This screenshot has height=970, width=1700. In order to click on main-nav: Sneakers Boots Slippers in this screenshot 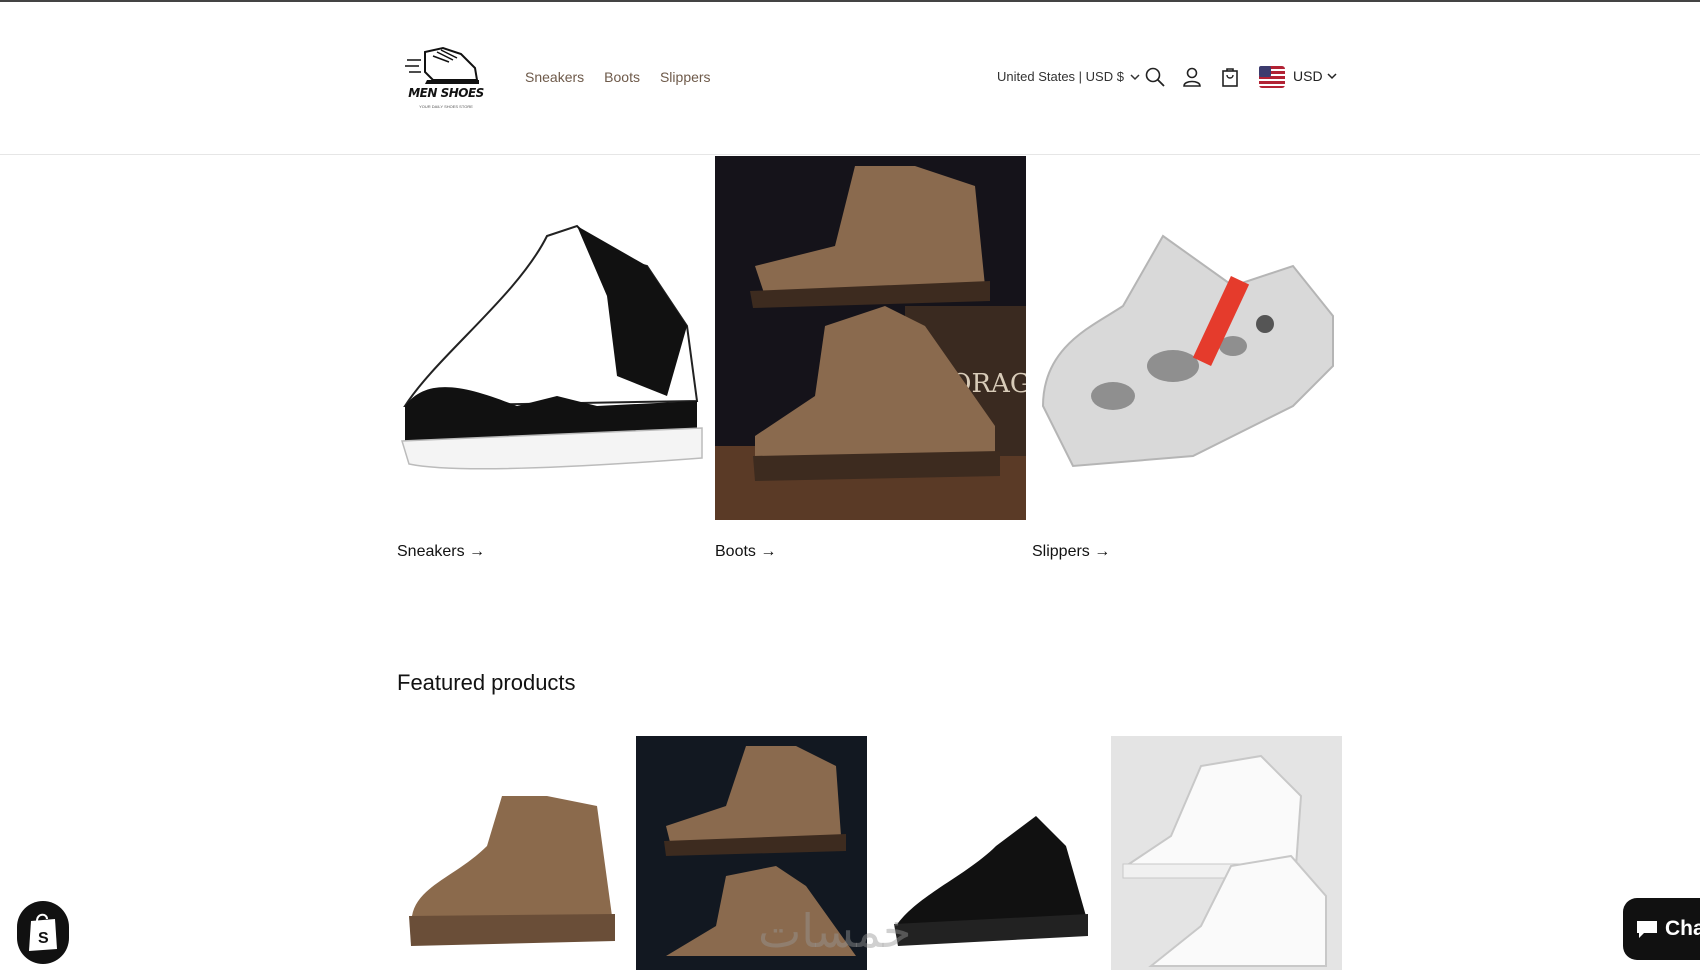, I will do `click(618, 77)`.